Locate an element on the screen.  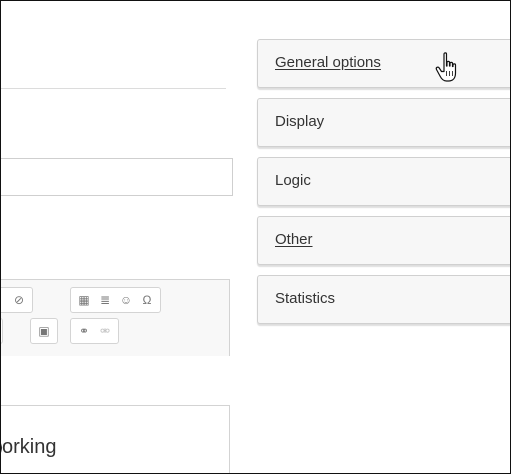
tab-label: Display is located at coordinates (300, 121).